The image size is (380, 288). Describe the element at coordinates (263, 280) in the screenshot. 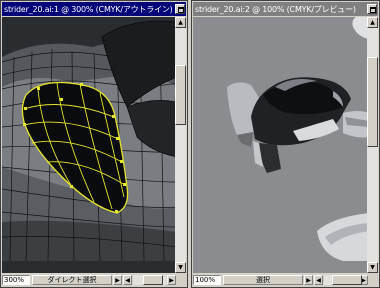

I see `current-tool-status: 選択` at that location.